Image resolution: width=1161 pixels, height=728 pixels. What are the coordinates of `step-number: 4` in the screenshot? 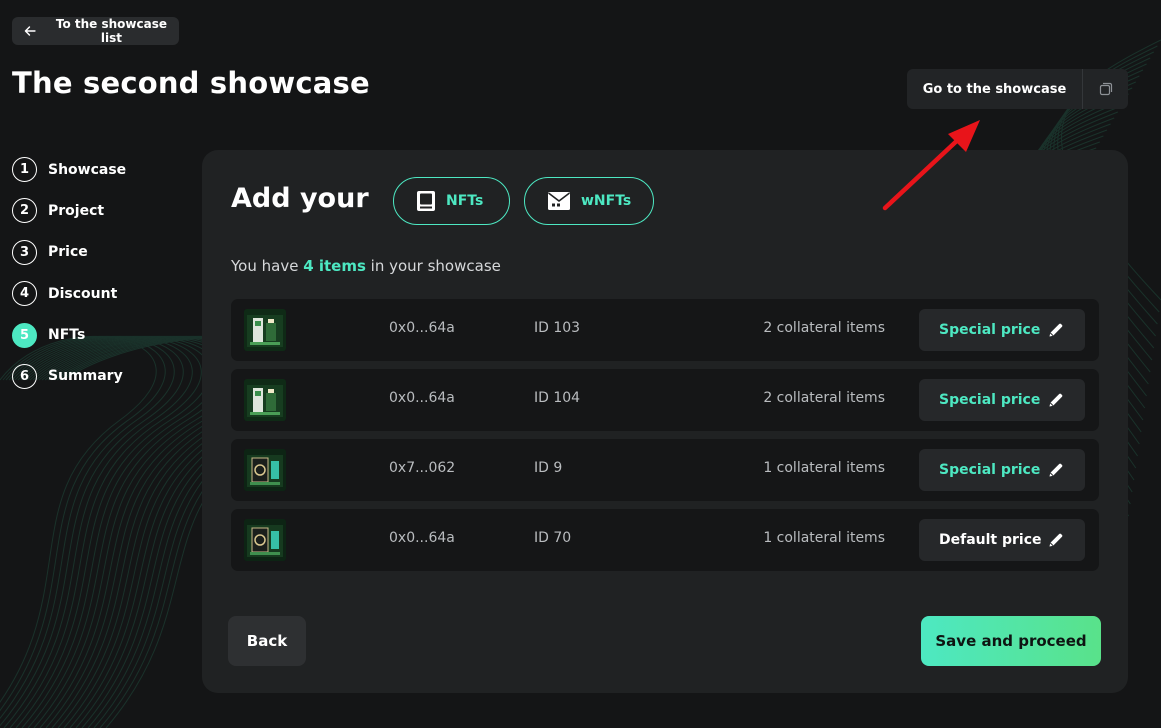 It's located at (24, 294).